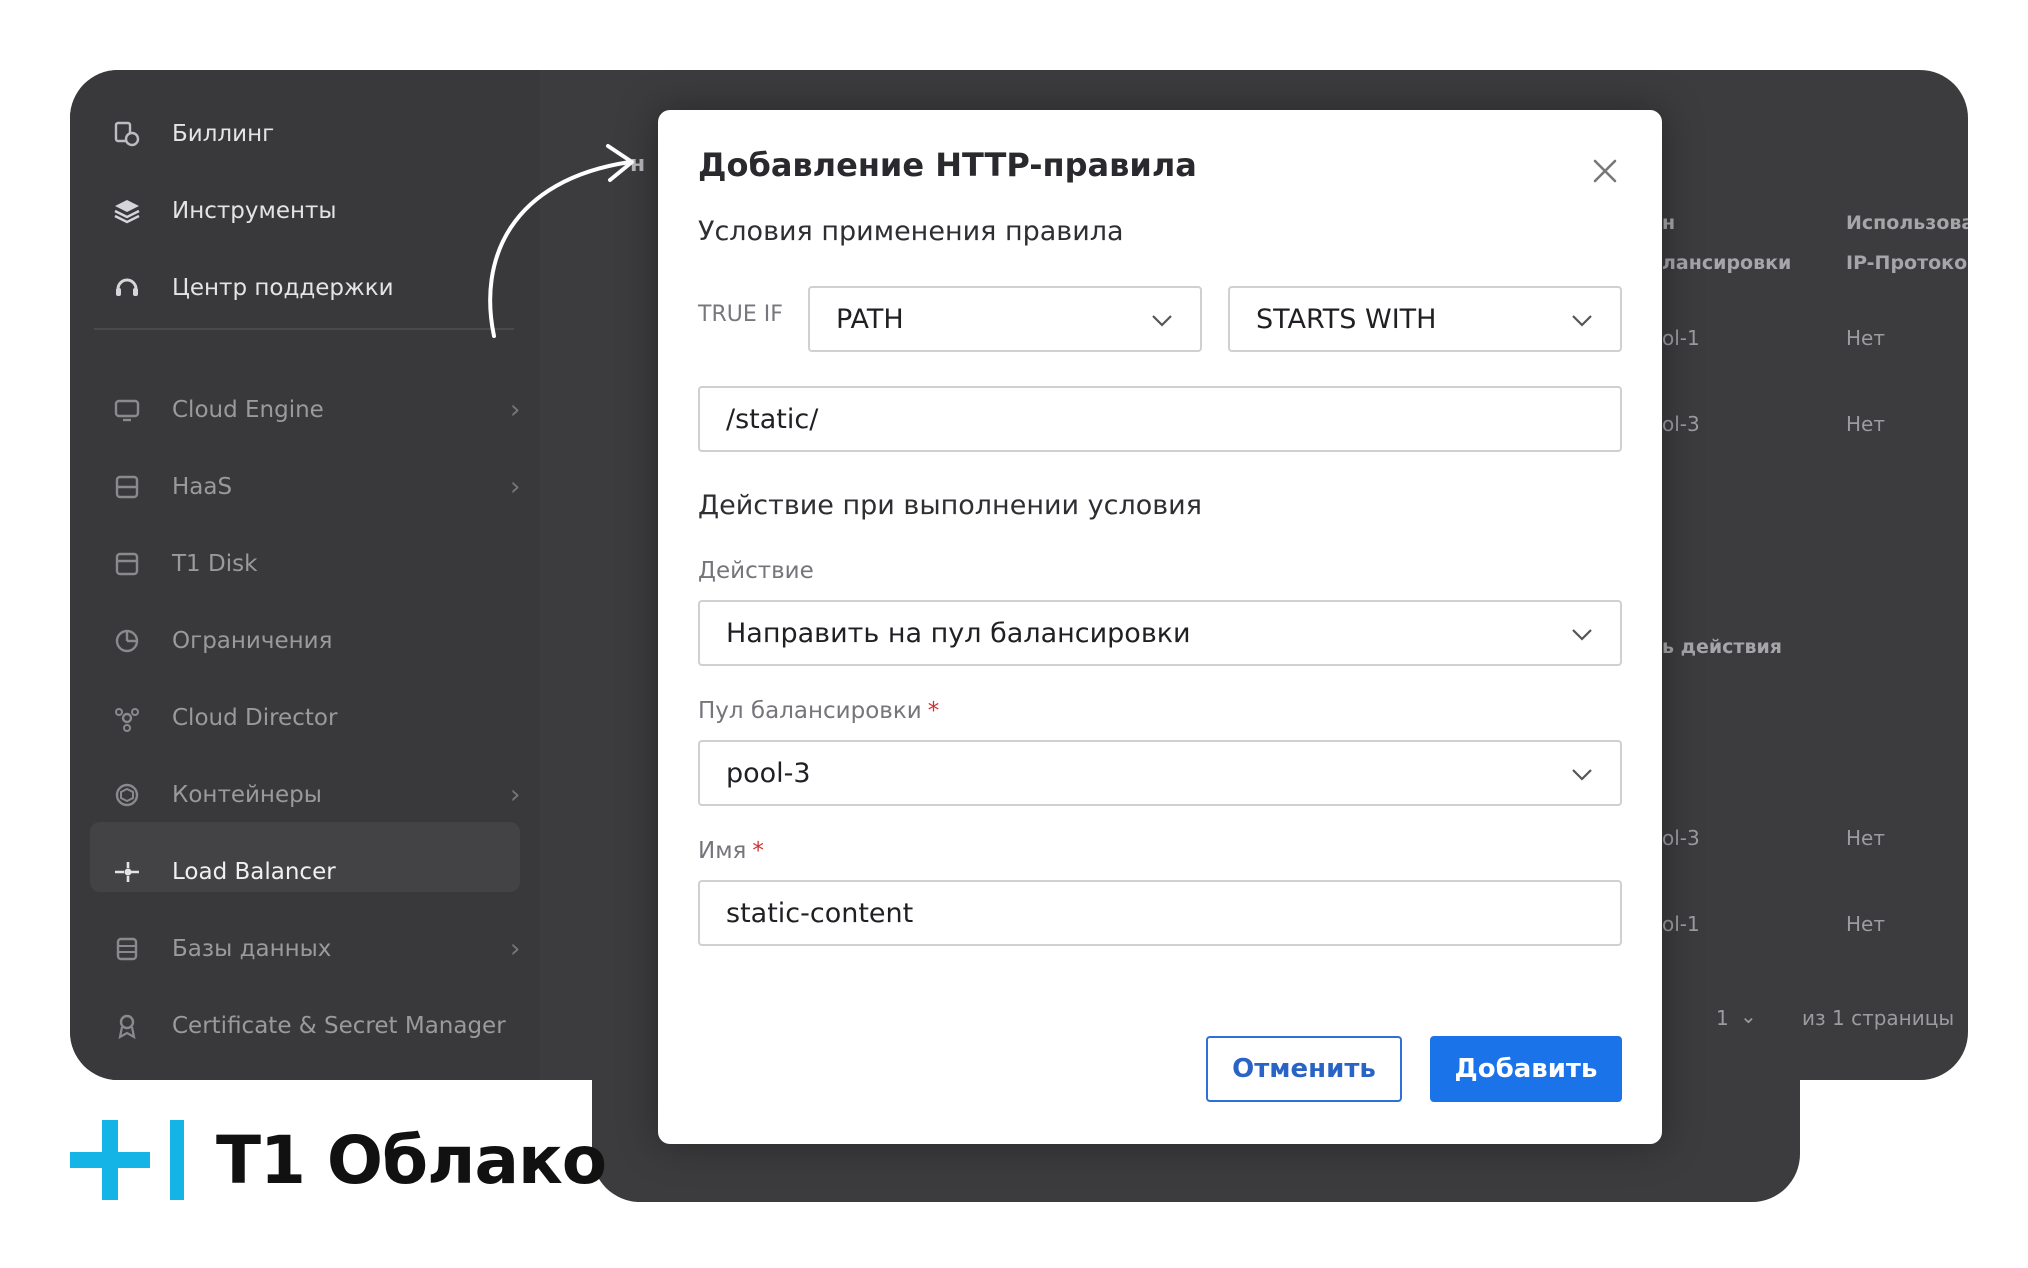 This screenshot has height=1268, width=2028. I want to click on condition-type-value: PATH, so click(870, 319).